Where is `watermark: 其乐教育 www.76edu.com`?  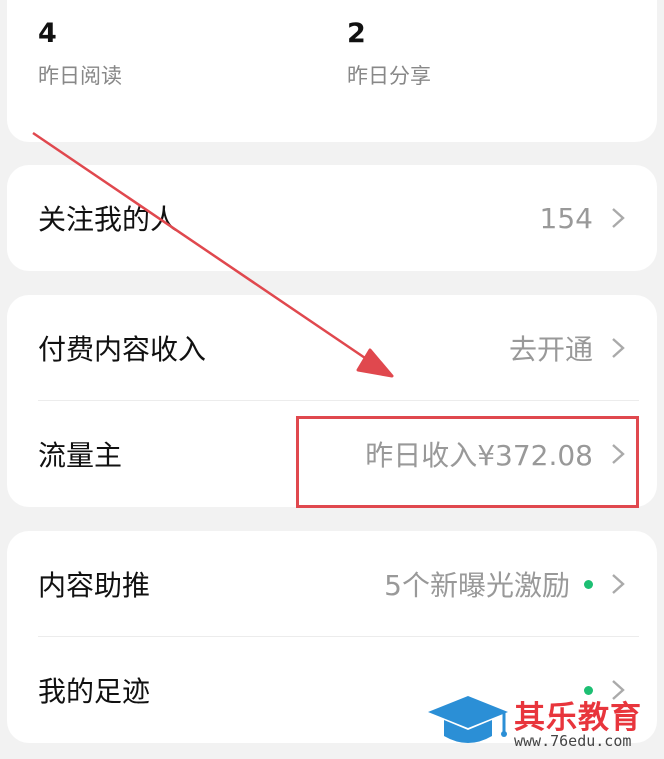 watermark: 其乐教育 www.76edu.com is located at coordinates (544, 721).